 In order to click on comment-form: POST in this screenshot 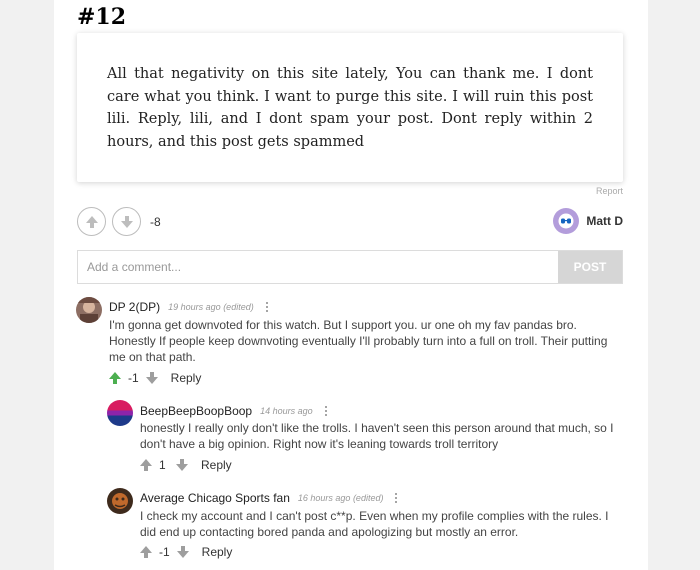, I will do `click(350, 267)`.